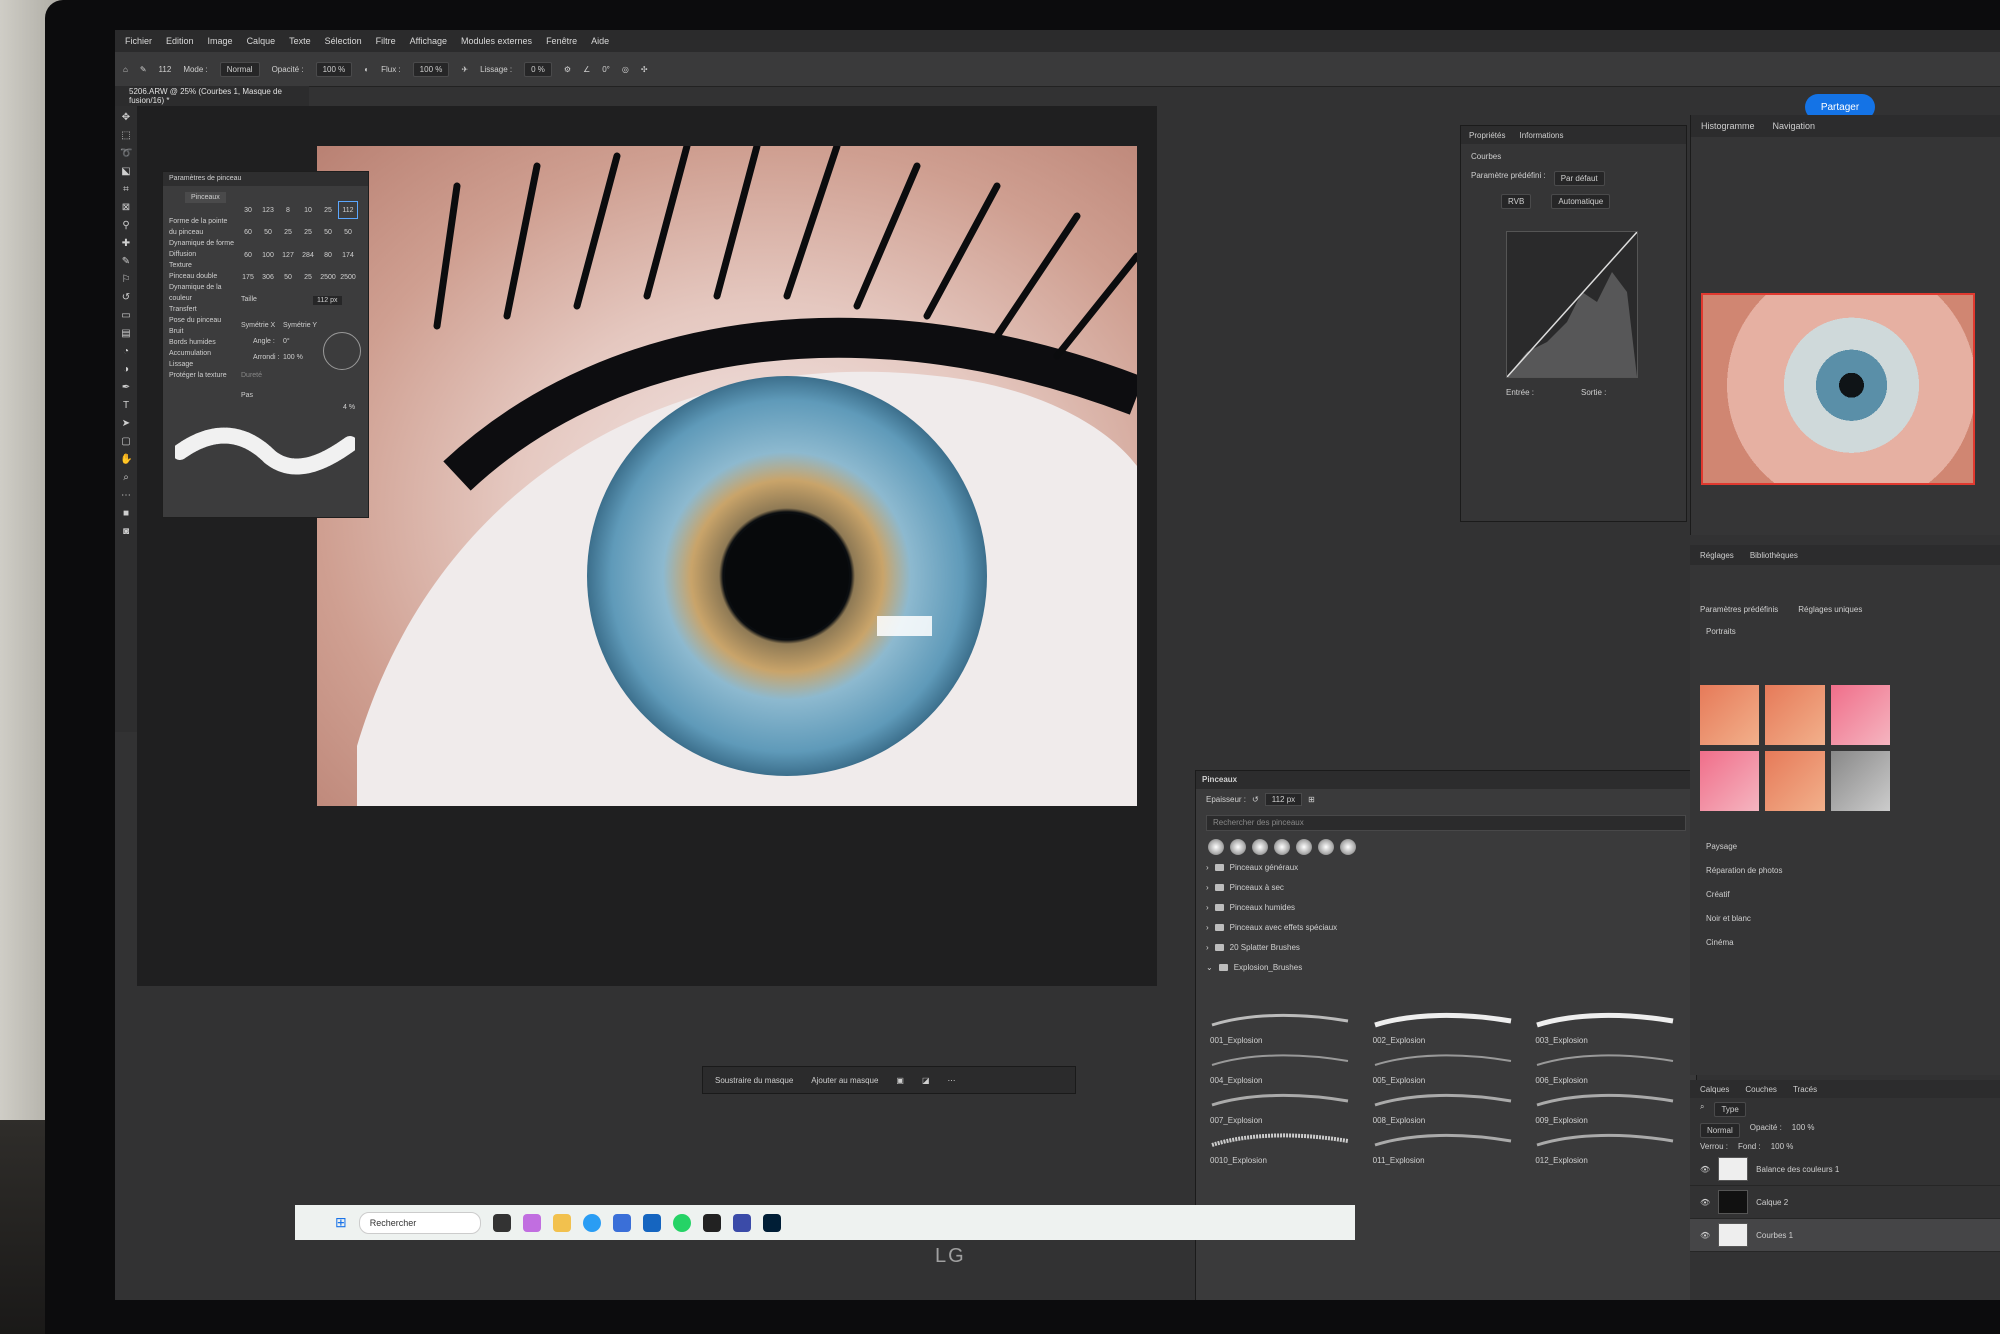 Image resolution: width=2000 pixels, height=1334 pixels. Describe the element at coordinates (606, 69) in the screenshot. I see `angle-field: 0°` at that location.